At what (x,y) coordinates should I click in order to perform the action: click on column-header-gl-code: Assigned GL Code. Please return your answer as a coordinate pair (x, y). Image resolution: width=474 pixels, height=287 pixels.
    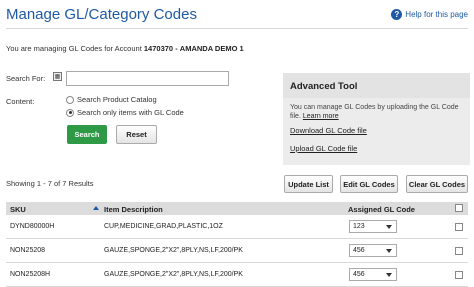
    Looking at the image, I should click on (381, 209).